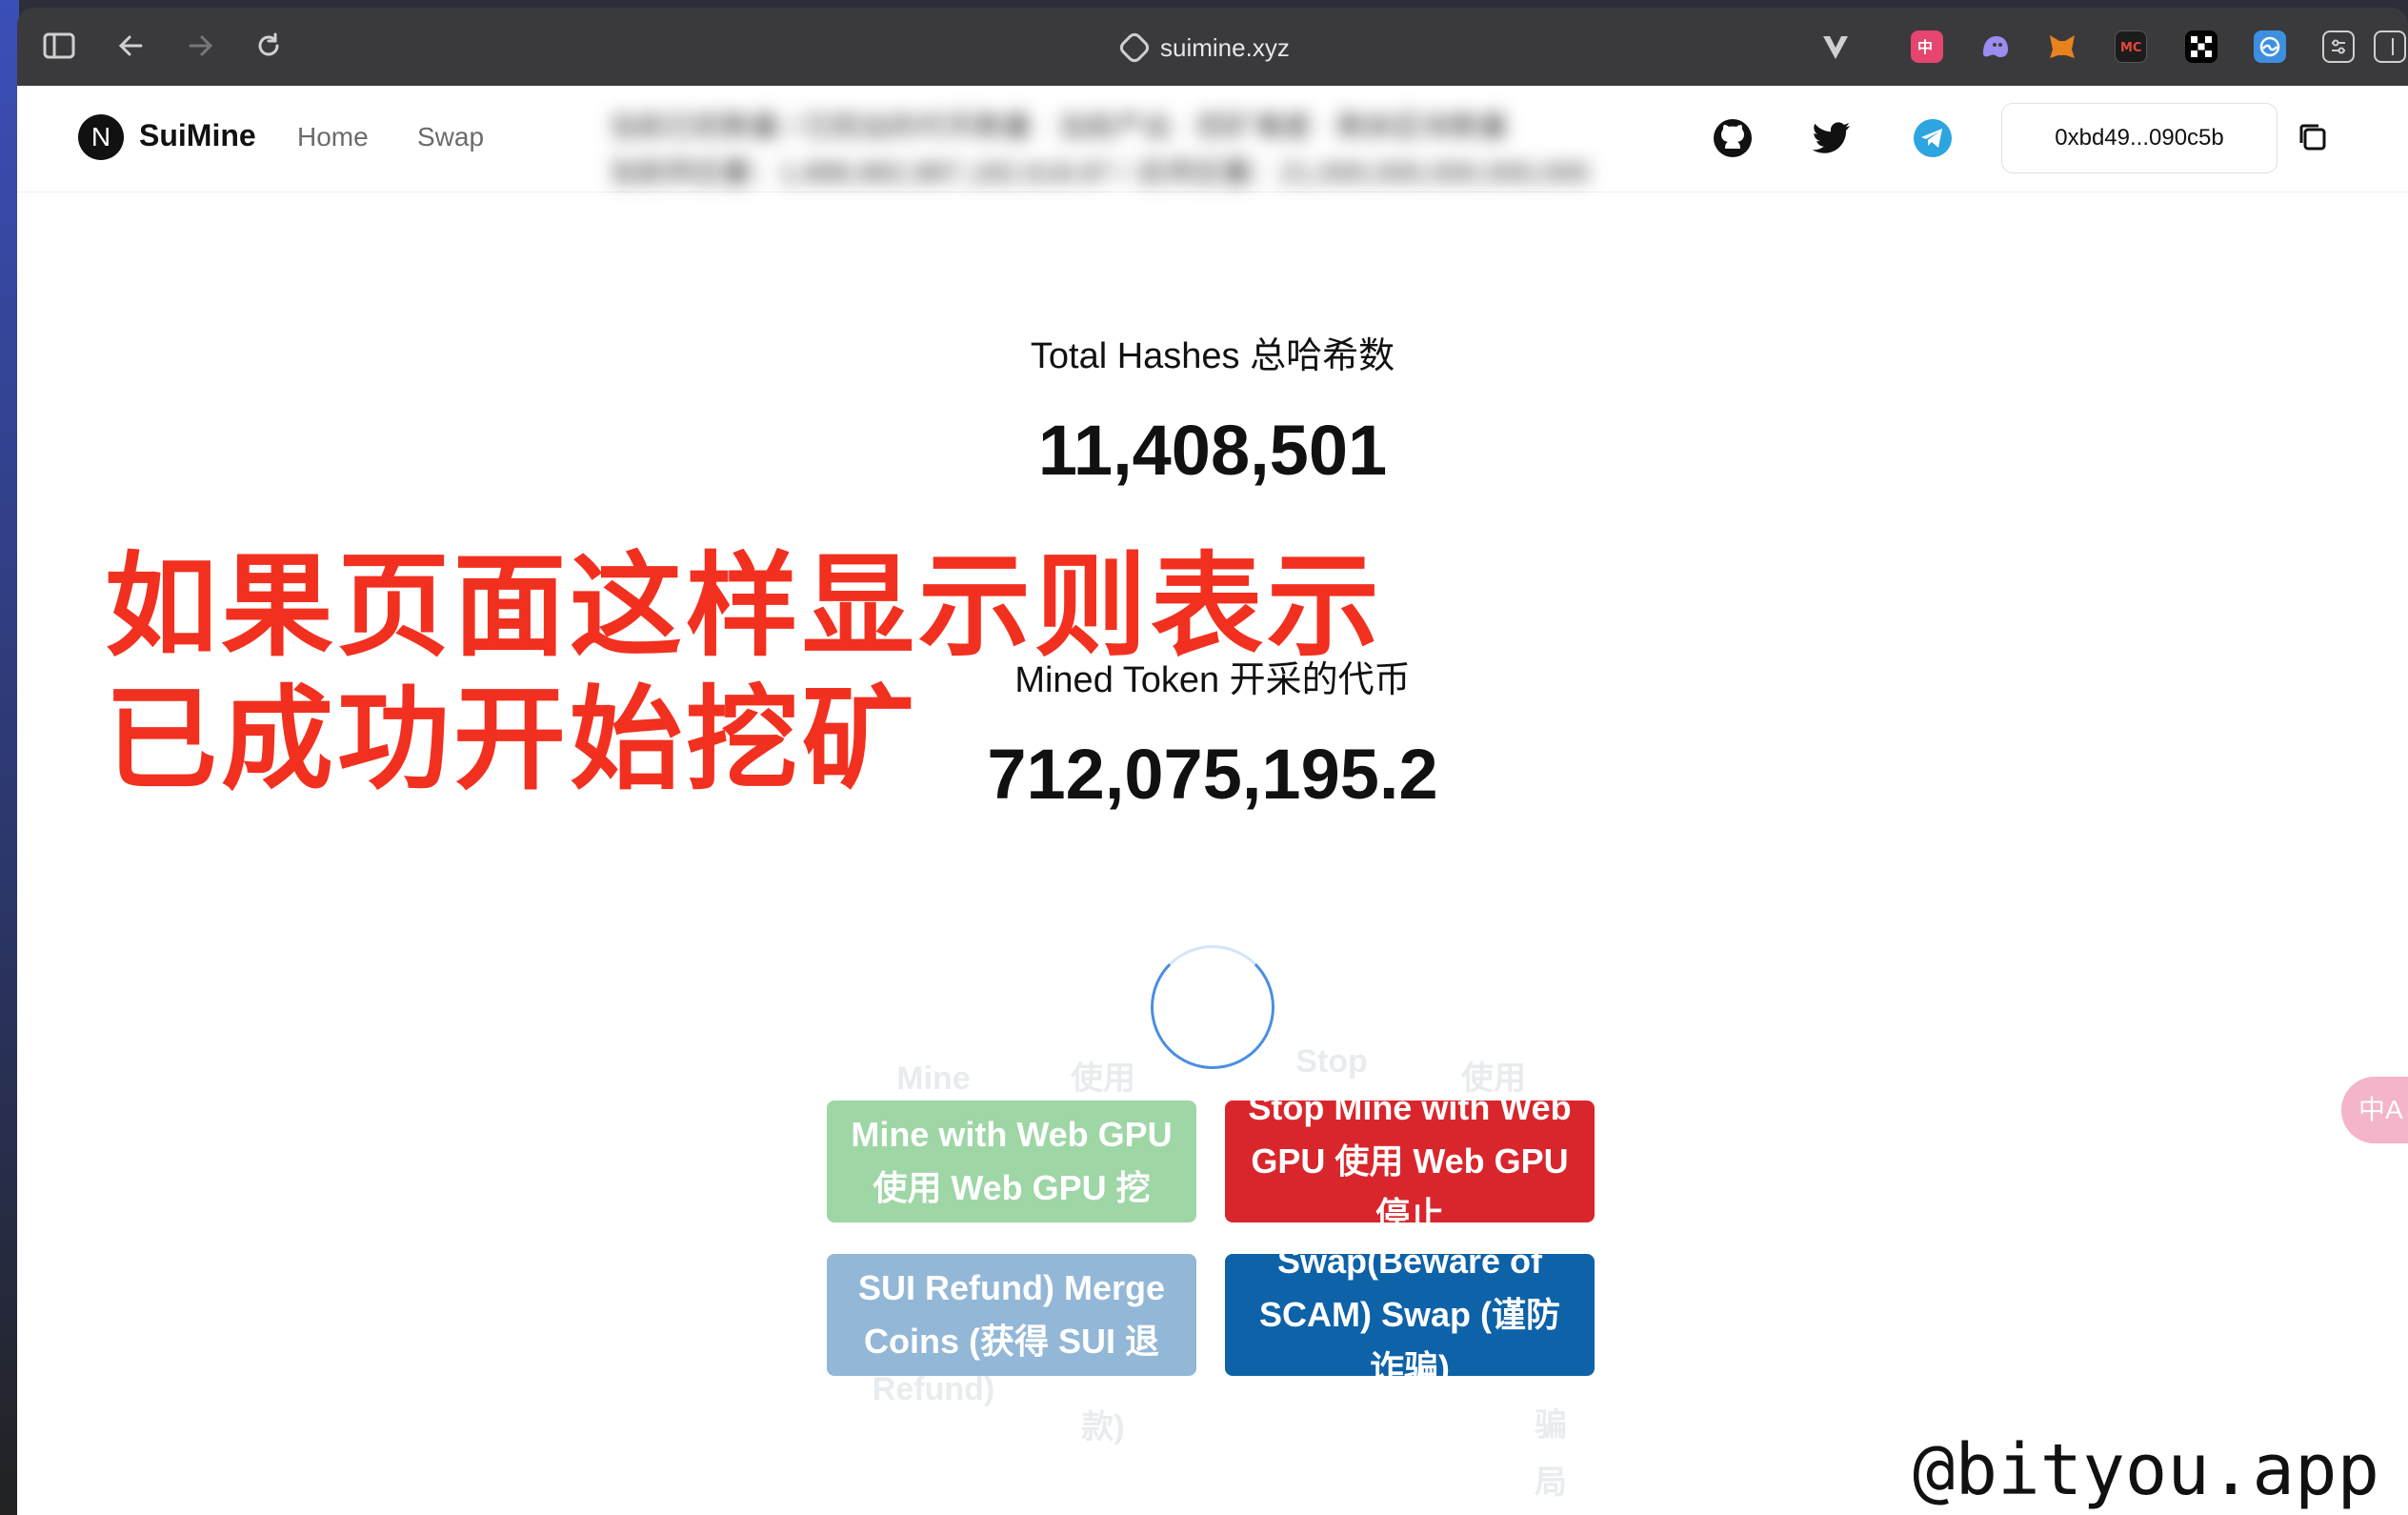  I want to click on swap-button: Swap(Beware of SCAM) Swap (谨防诈骗), so click(1410, 1315).